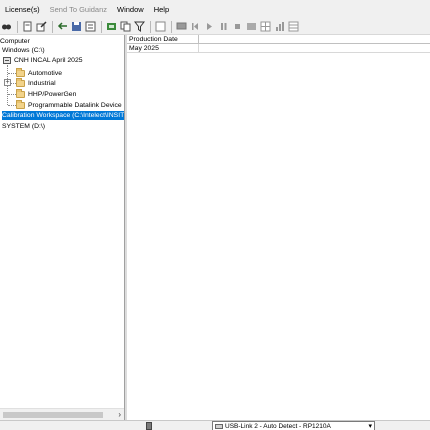  I want to click on filter-icon, so click(139, 26).